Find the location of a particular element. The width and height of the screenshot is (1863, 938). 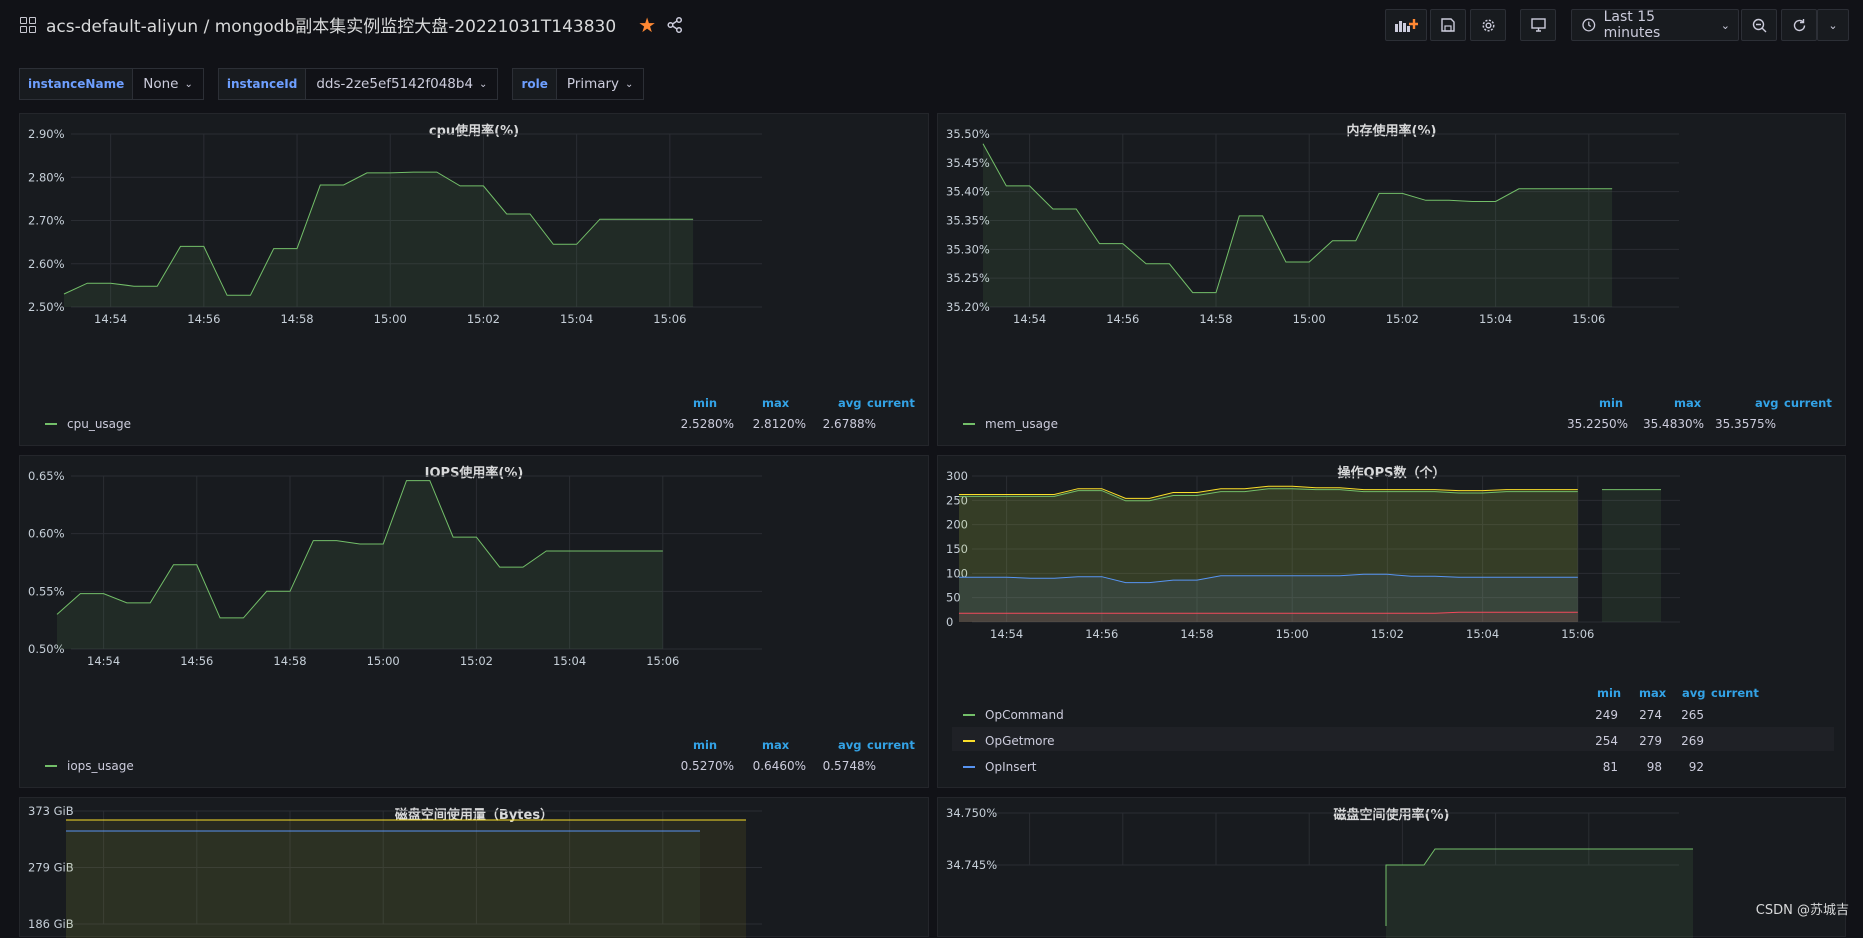

legend-item-cpu-usage: cpu_usage is located at coordinates (88, 424).